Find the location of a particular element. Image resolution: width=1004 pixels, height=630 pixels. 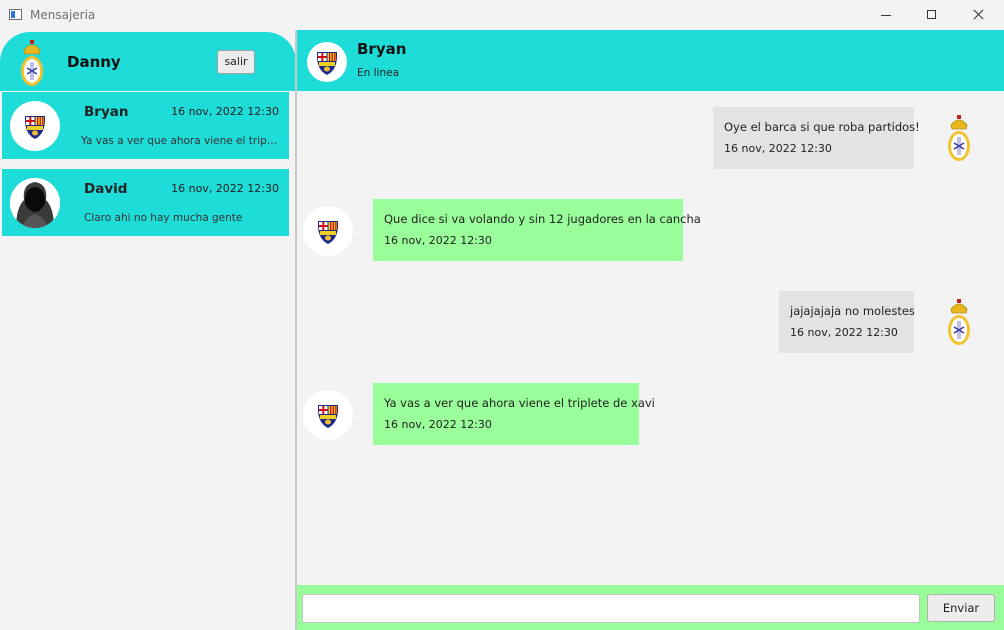

user-header: Danny salir is located at coordinates (148, 61).